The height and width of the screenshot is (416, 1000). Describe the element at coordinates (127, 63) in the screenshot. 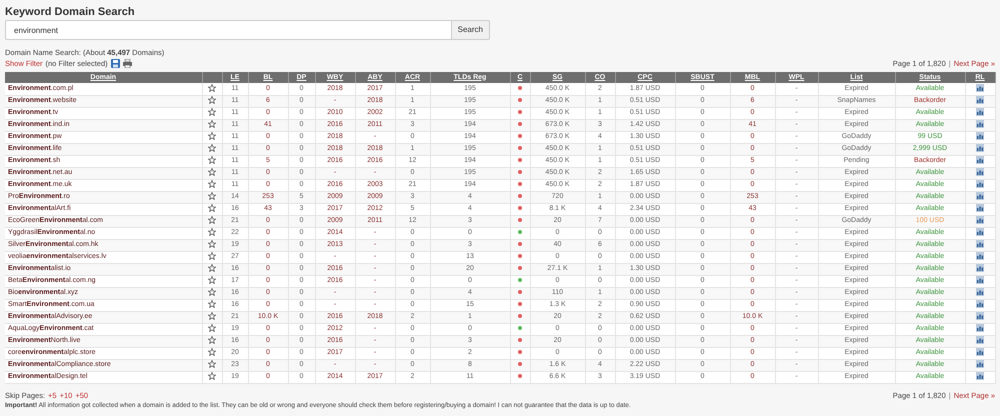

I see `printer-icon` at that location.